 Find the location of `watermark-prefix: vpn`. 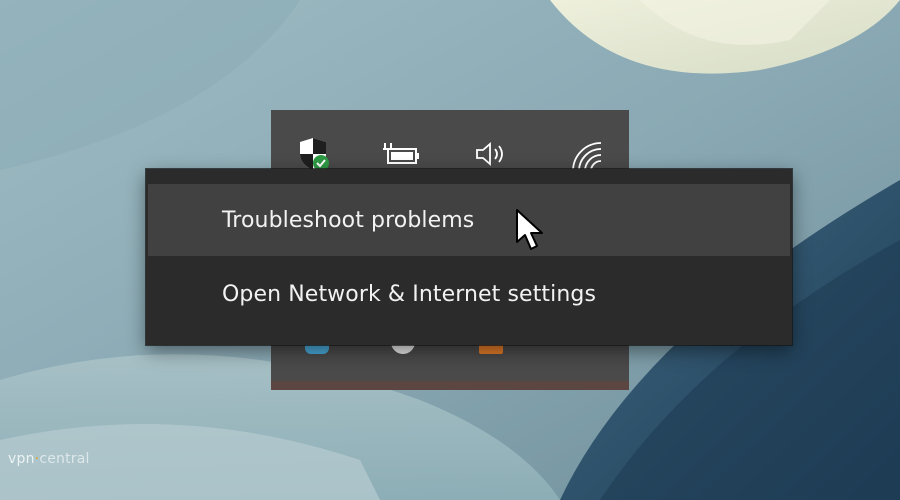

watermark-prefix: vpn is located at coordinates (21, 459).